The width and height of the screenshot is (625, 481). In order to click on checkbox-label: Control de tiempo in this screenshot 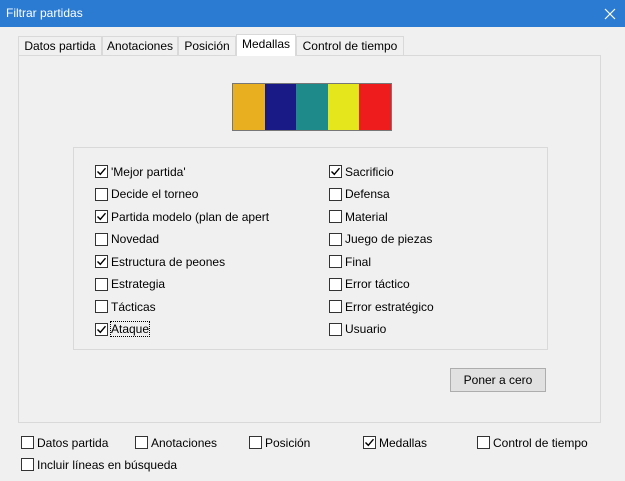, I will do `click(540, 442)`.